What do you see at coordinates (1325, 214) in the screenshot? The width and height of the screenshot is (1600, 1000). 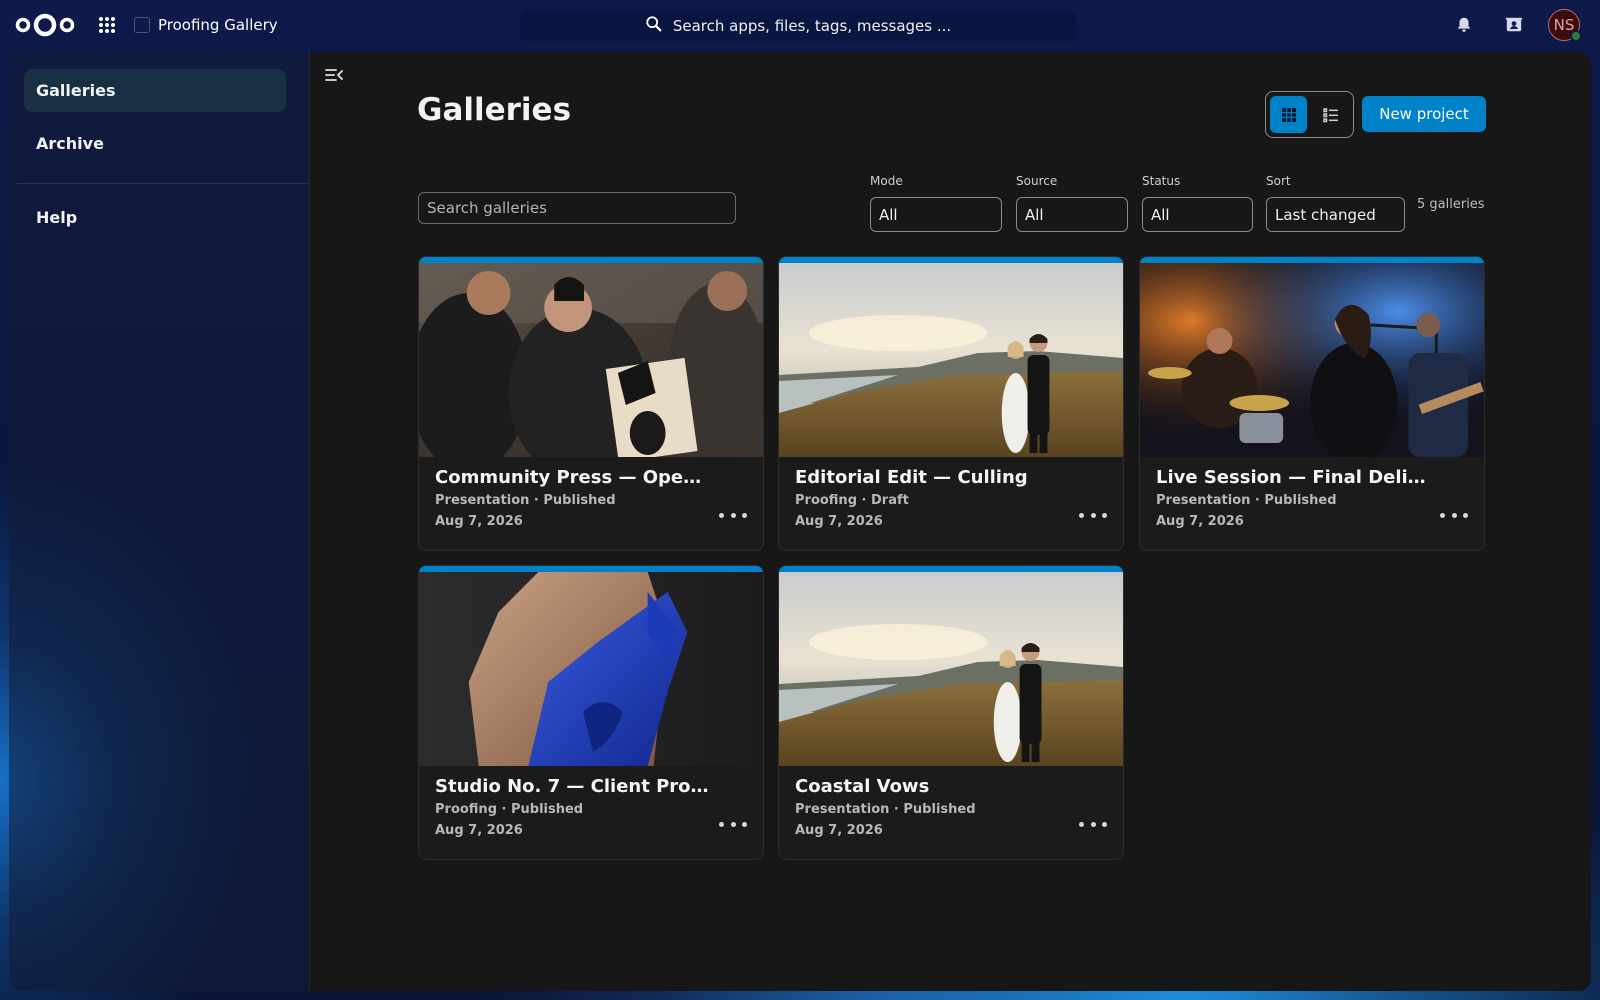 I see `sort-value: Last changed` at bounding box center [1325, 214].